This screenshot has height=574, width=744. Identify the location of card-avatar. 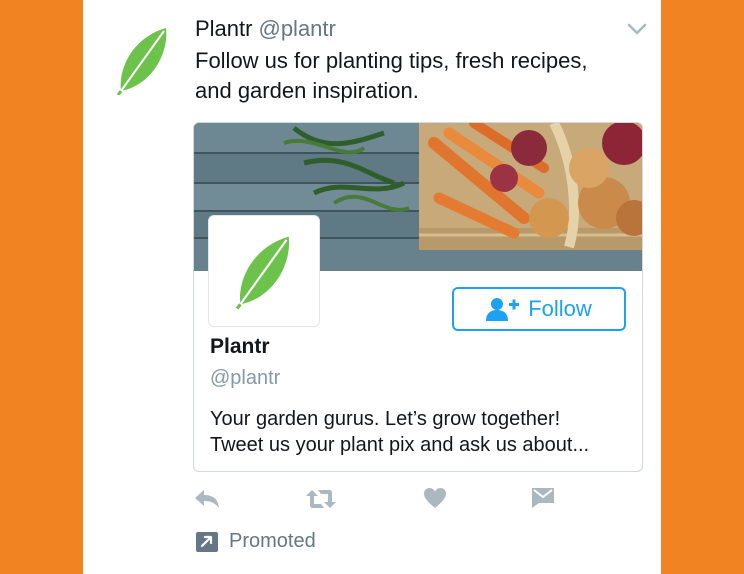
(264, 271).